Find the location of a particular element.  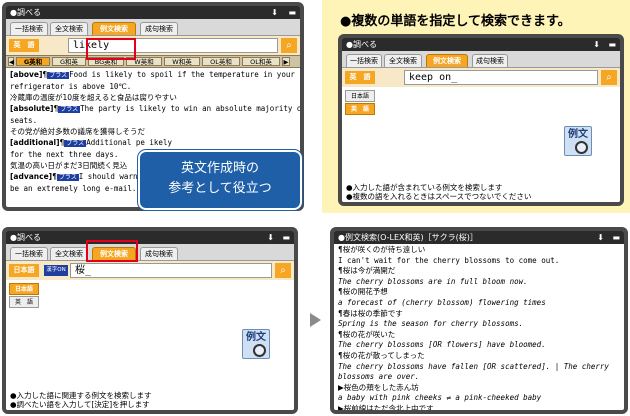

search-row: 英 語 likely ⌕ is located at coordinates (153, 45).